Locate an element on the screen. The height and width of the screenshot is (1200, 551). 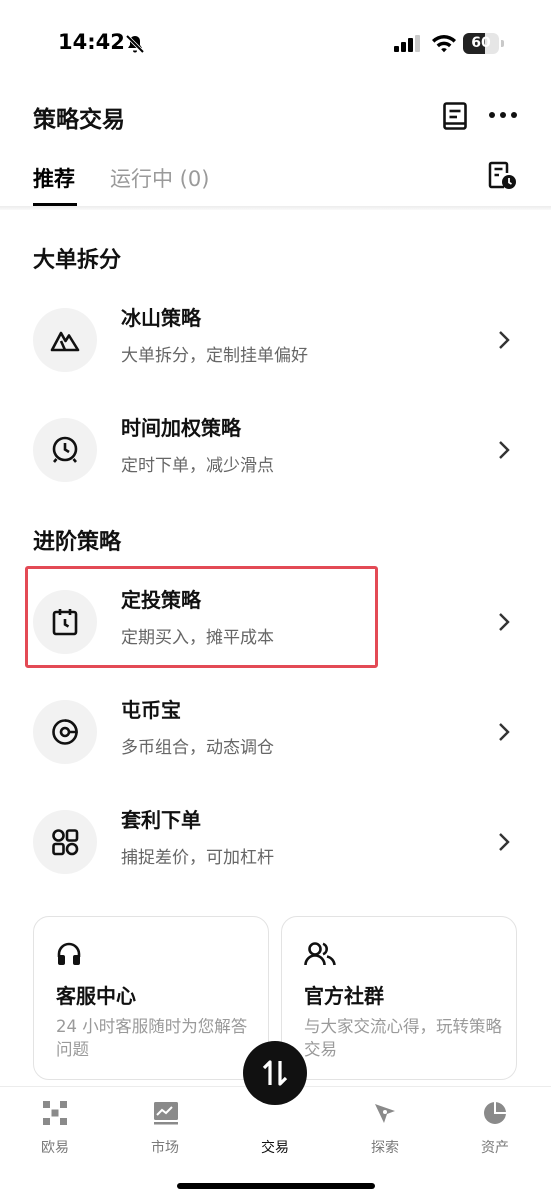
strategy-item-iceberg: 冰山策略 大单拆分，定制挂单偏好 is located at coordinates (275, 344).